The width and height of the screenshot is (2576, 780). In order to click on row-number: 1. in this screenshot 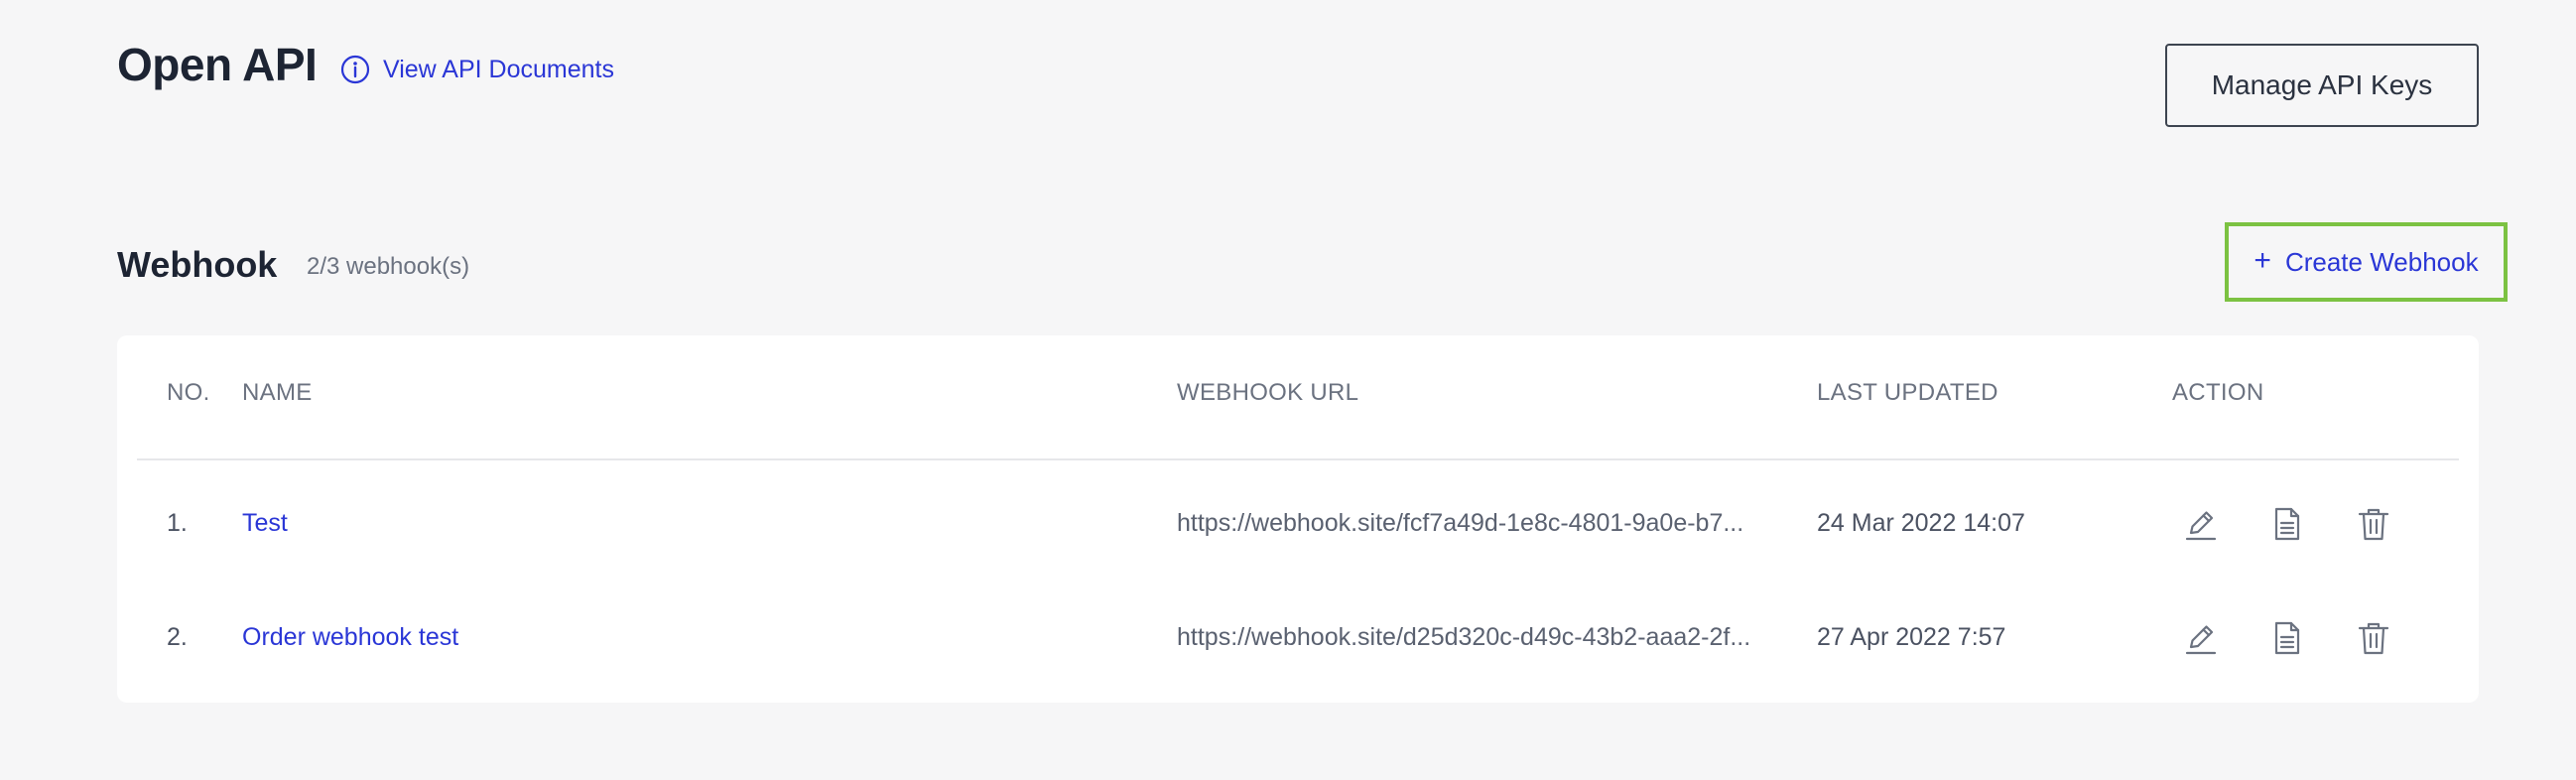, I will do `click(178, 523)`.